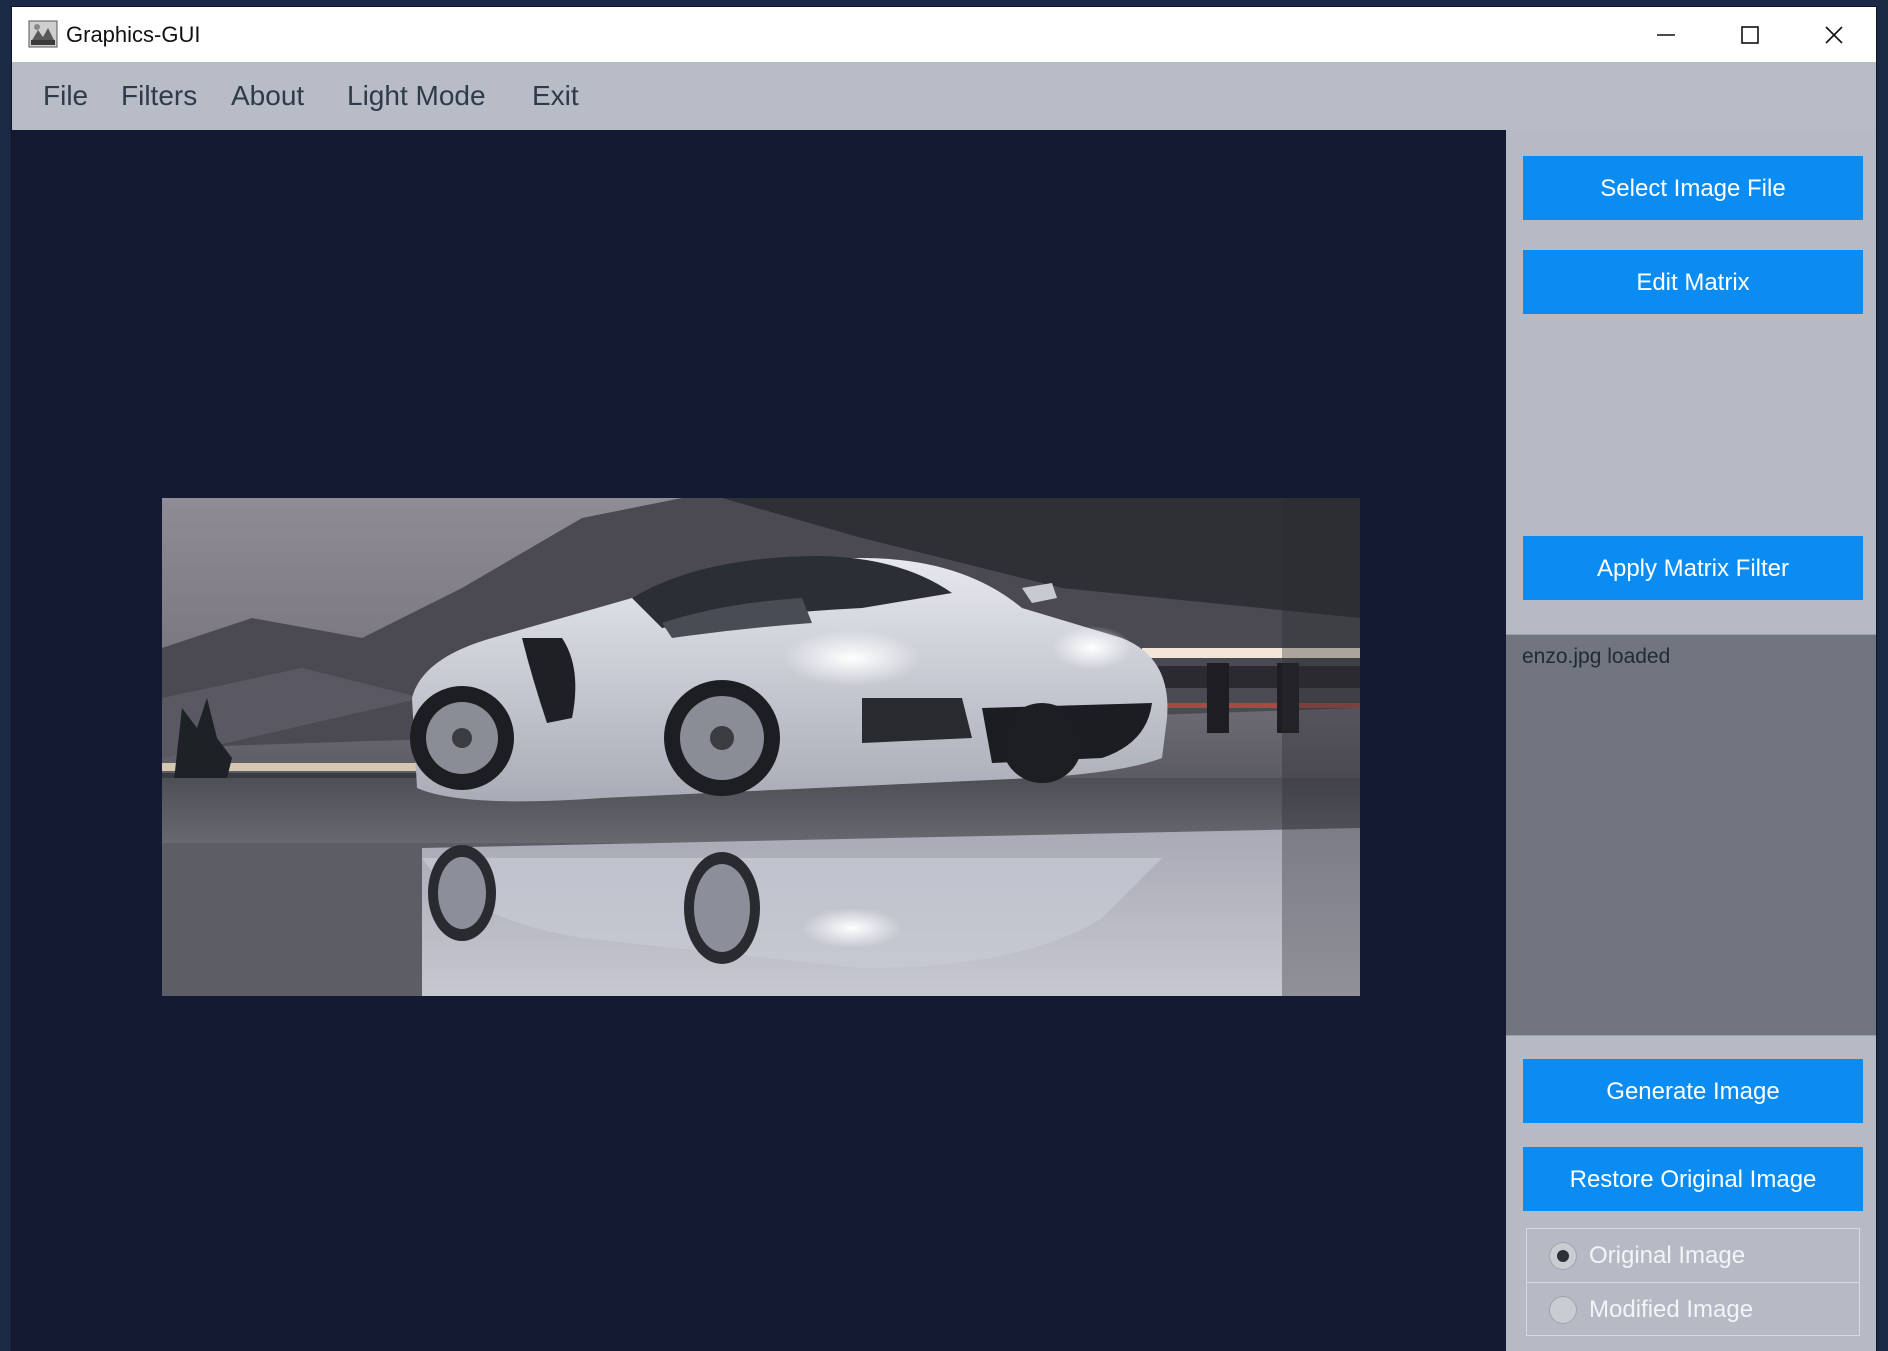  What do you see at coordinates (416, 96) in the screenshot?
I see `menu-light-mode: Light Mode` at bounding box center [416, 96].